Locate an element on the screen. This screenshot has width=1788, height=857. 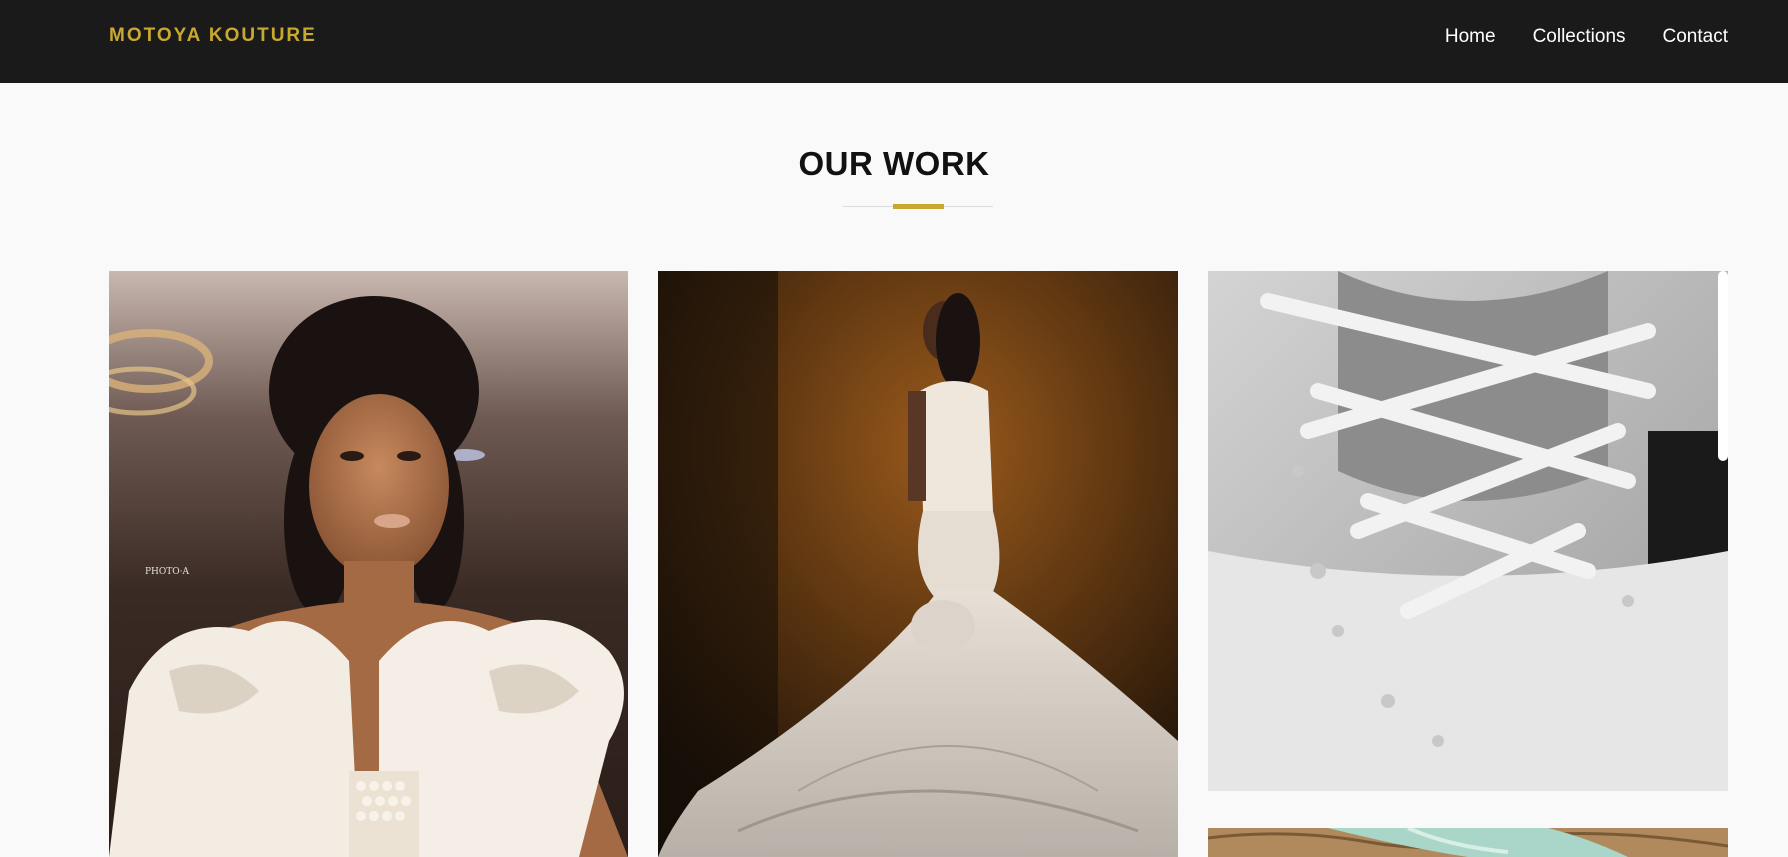
nav-link-home: Home is located at coordinates (1470, 37).